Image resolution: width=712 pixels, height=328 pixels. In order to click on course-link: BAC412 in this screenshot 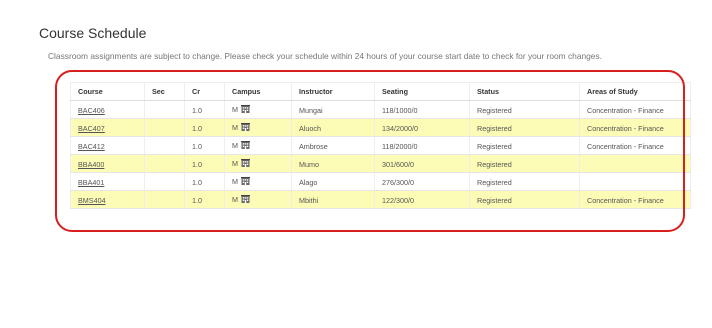, I will do `click(91, 146)`.